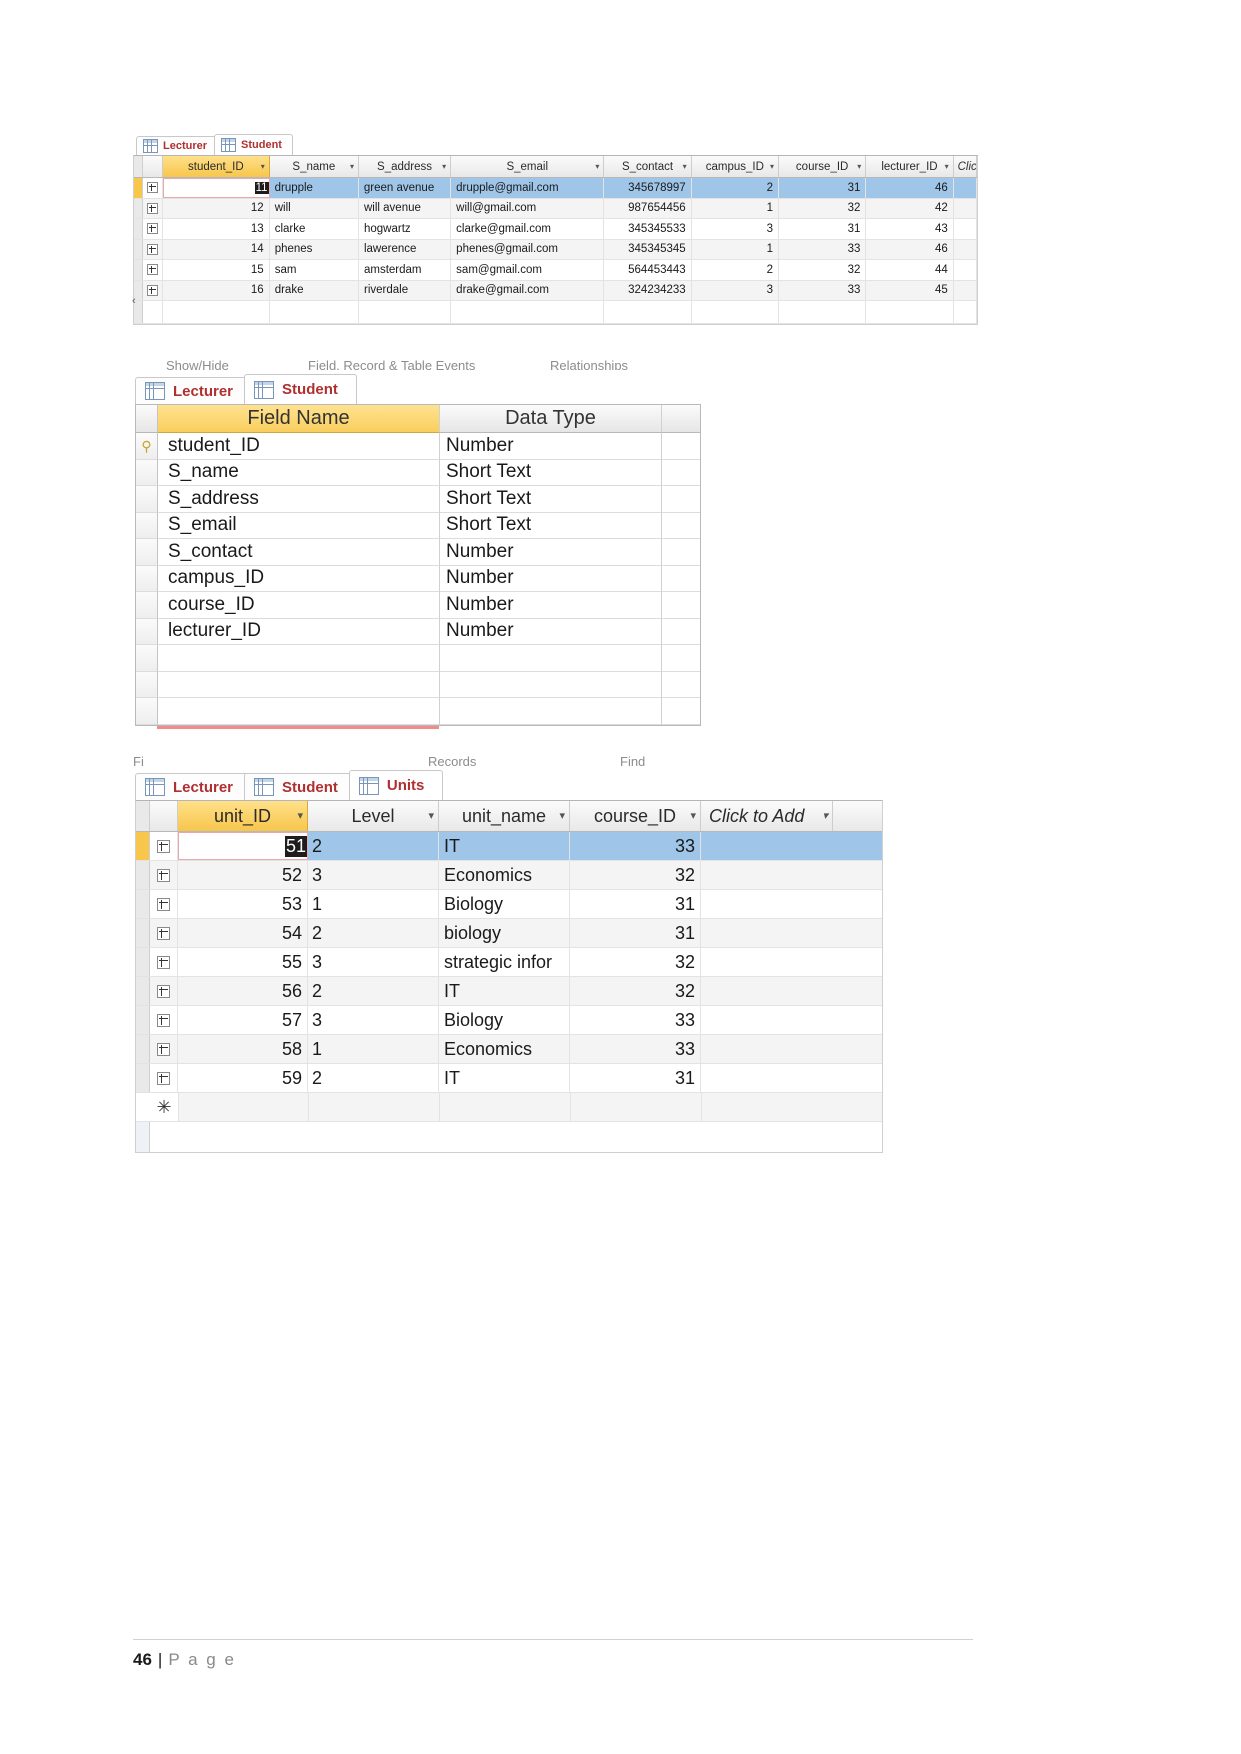  Describe the element at coordinates (243, 1020) in the screenshot. I see `cell-unit-id: 57` at that location.